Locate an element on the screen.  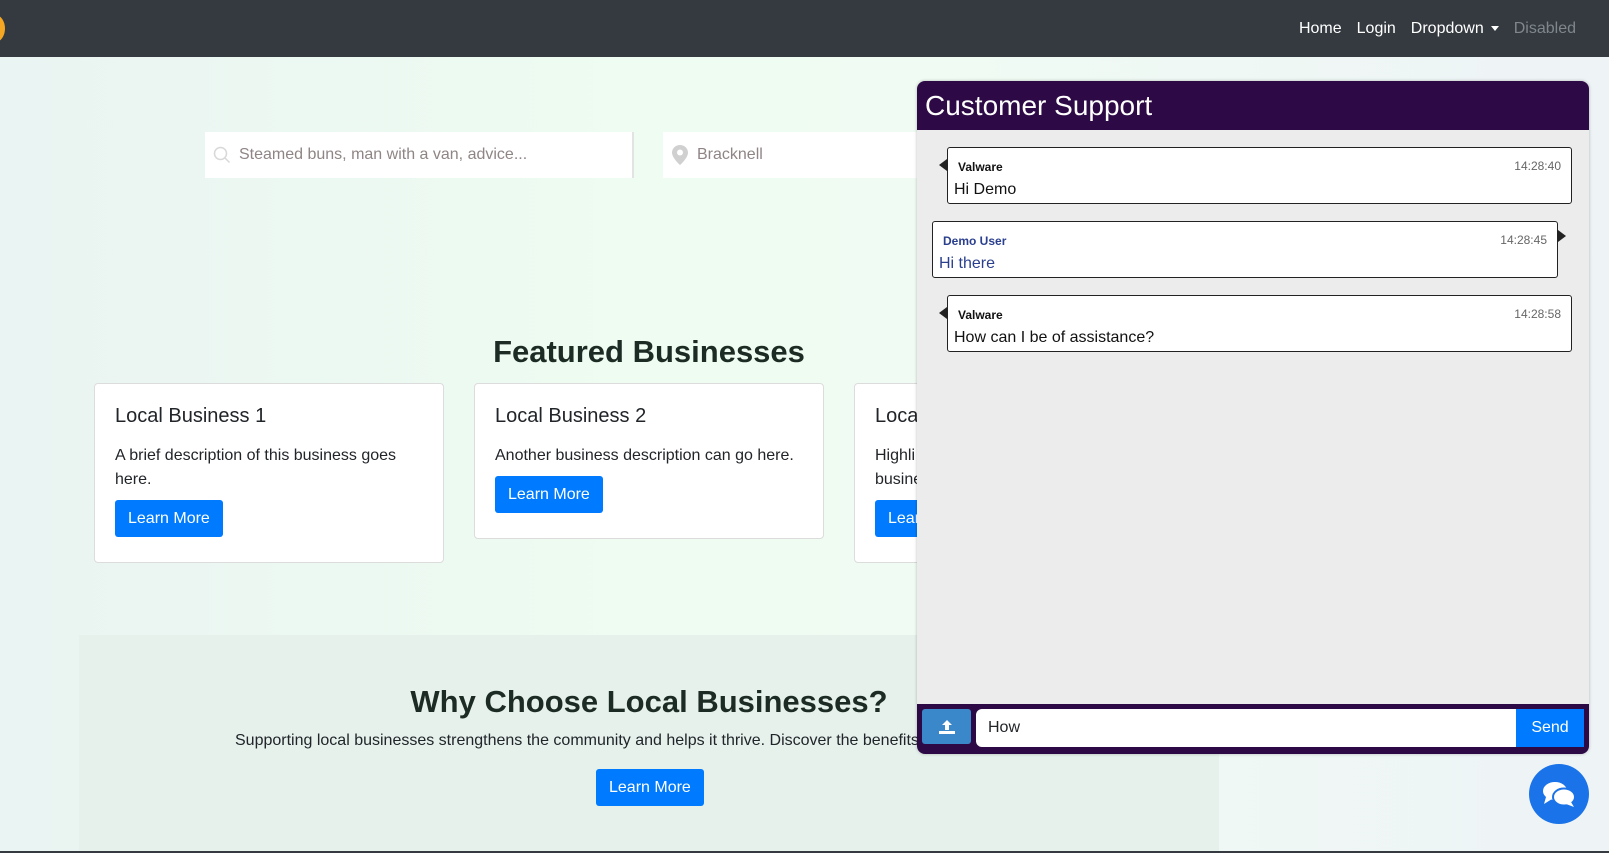
nav-dropdown-label: Dropdown is located at coordinates (1447, 28).